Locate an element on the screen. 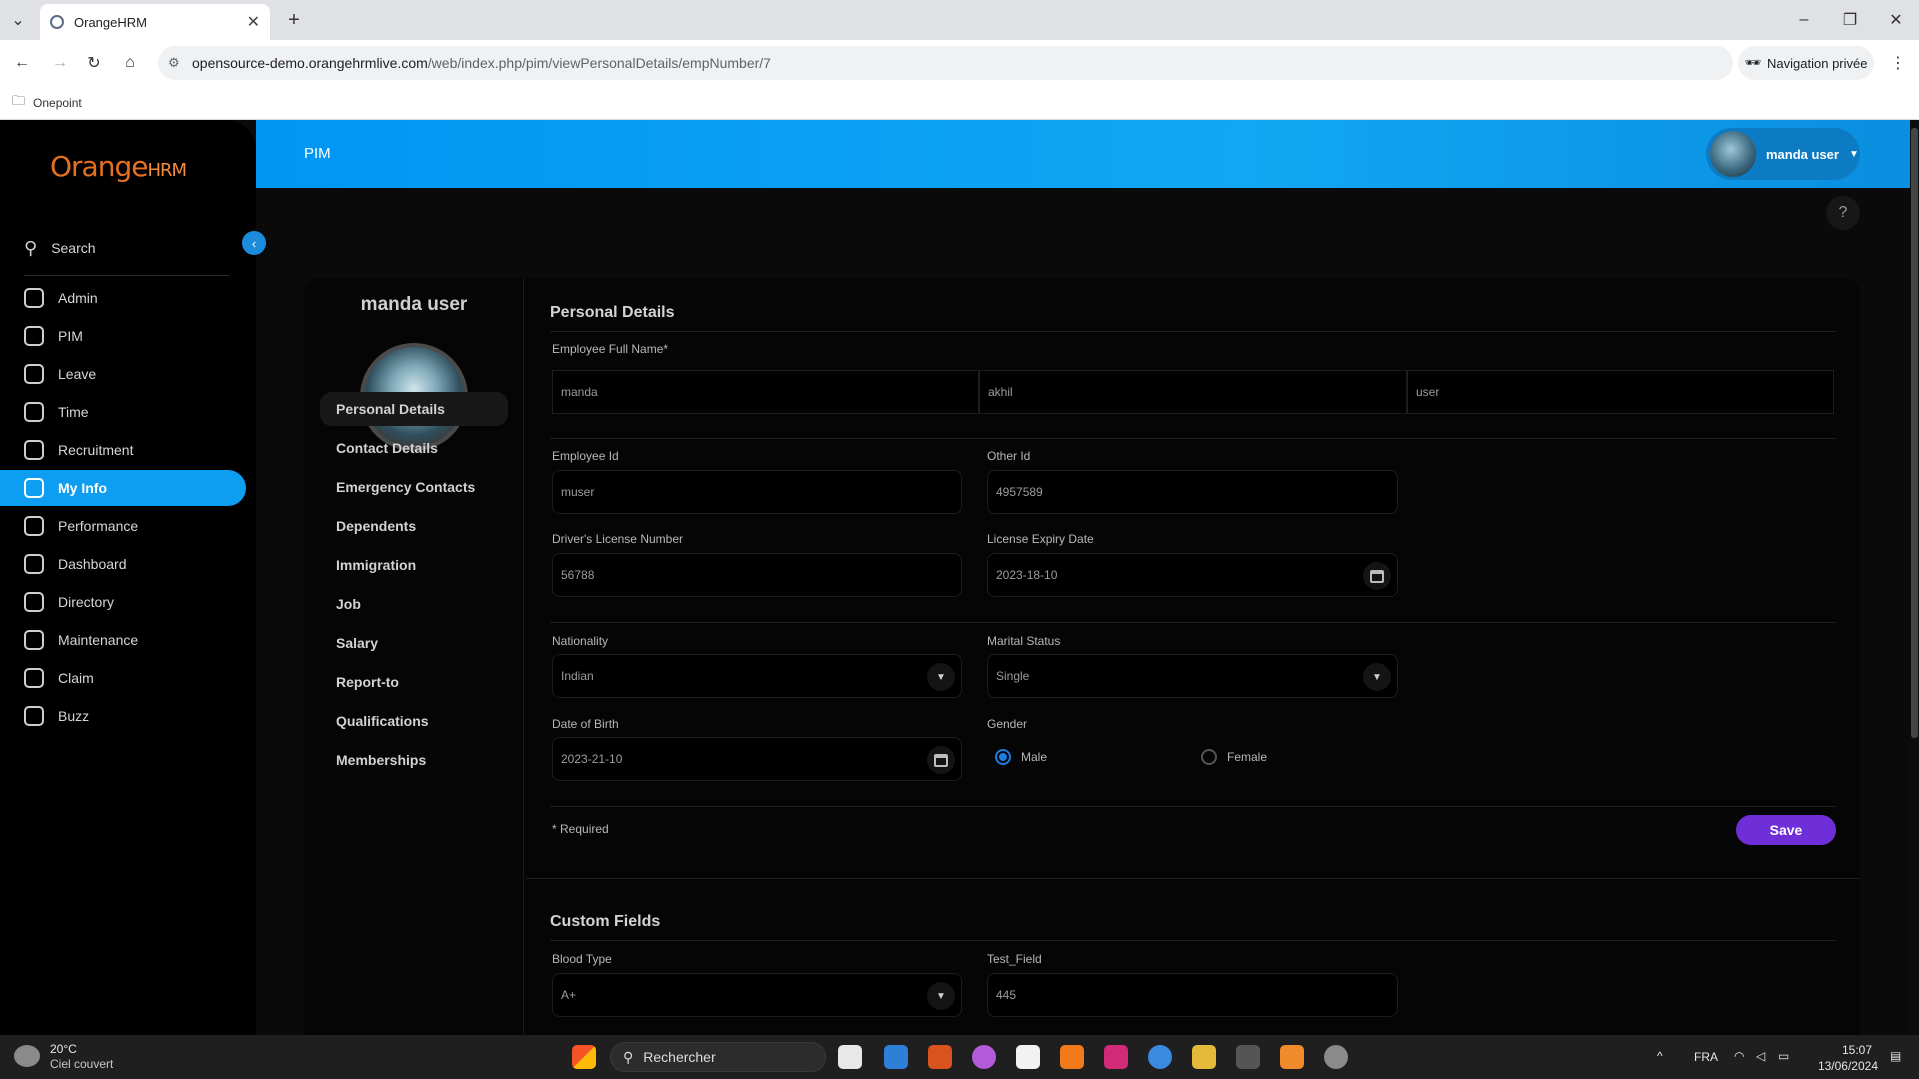 This screenshot has height=1079, width=1919. sidebar-item-claim: Claim is located at coordinates (123, 678).